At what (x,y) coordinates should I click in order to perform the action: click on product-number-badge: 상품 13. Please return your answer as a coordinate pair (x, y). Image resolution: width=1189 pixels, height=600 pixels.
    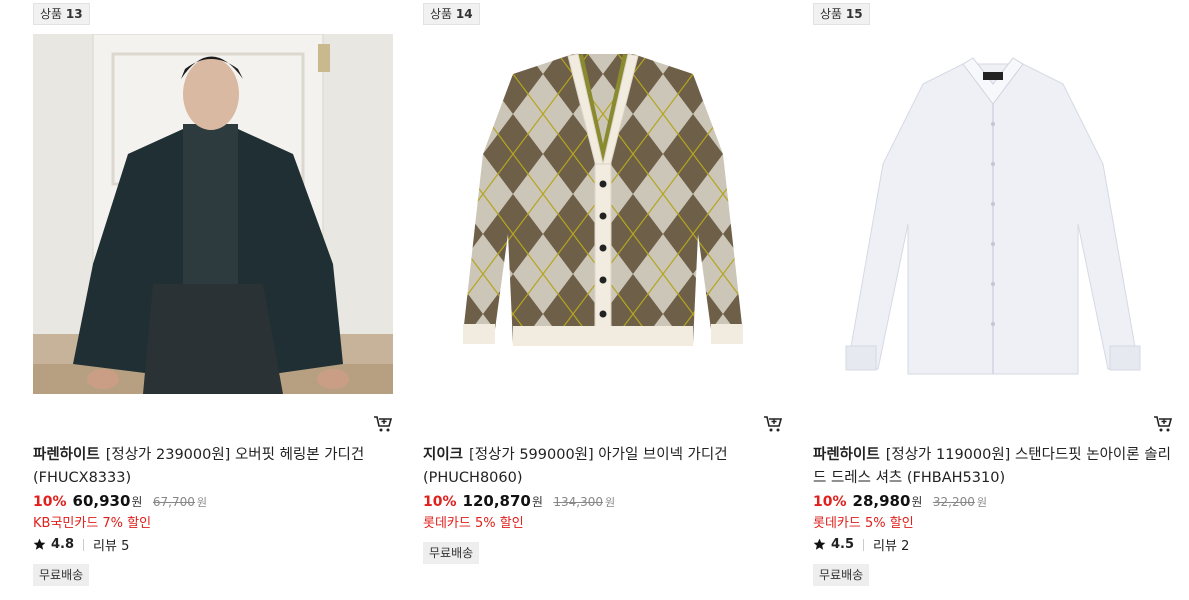
    Looking at the image, I should click on (61, 14).